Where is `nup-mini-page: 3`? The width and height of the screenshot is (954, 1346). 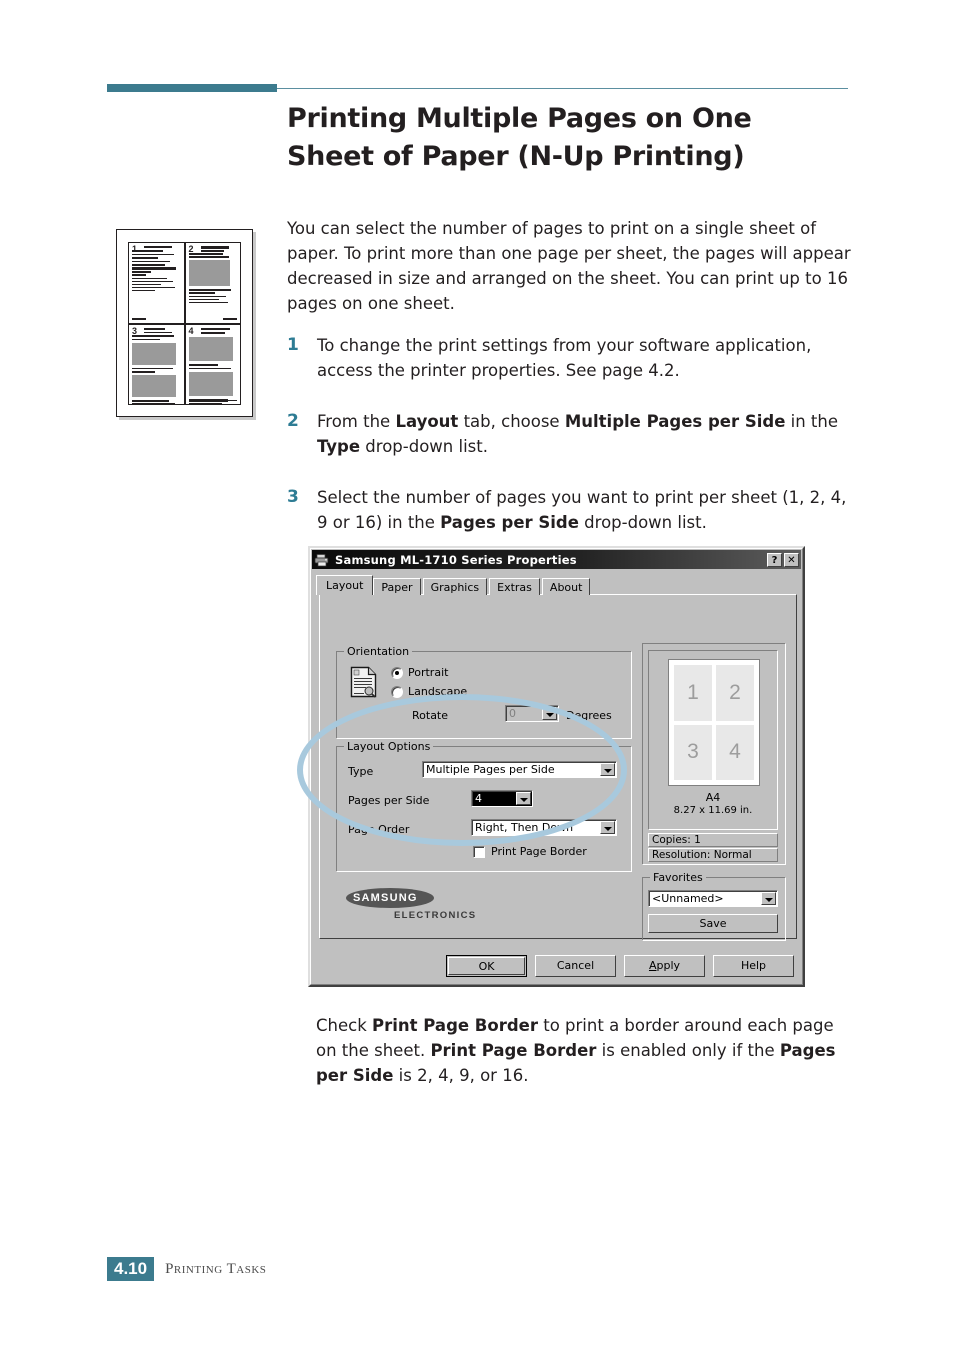 nup-mini-page: 3 is located at coordinates (156, 364).